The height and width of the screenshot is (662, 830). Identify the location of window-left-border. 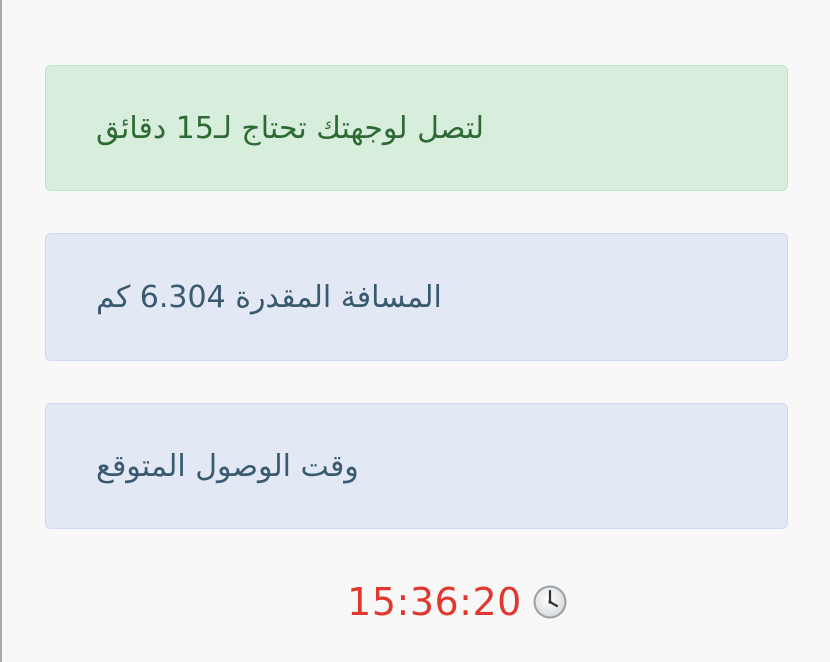
(1, 331).